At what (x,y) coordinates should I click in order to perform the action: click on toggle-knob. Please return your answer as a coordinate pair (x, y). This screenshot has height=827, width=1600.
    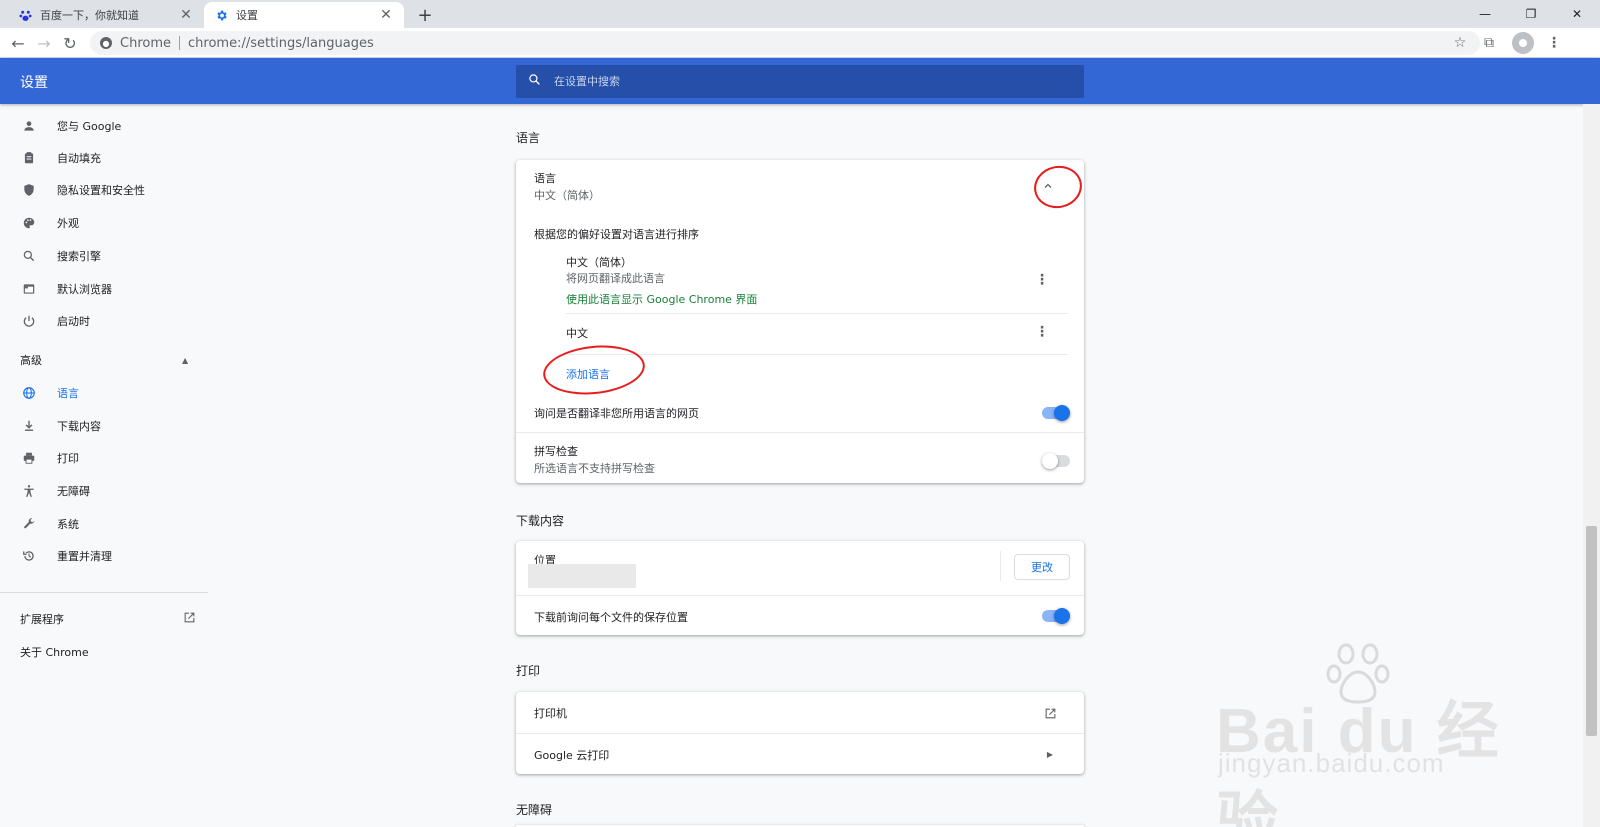
    Looking at the image, I should click on (1050, 461).